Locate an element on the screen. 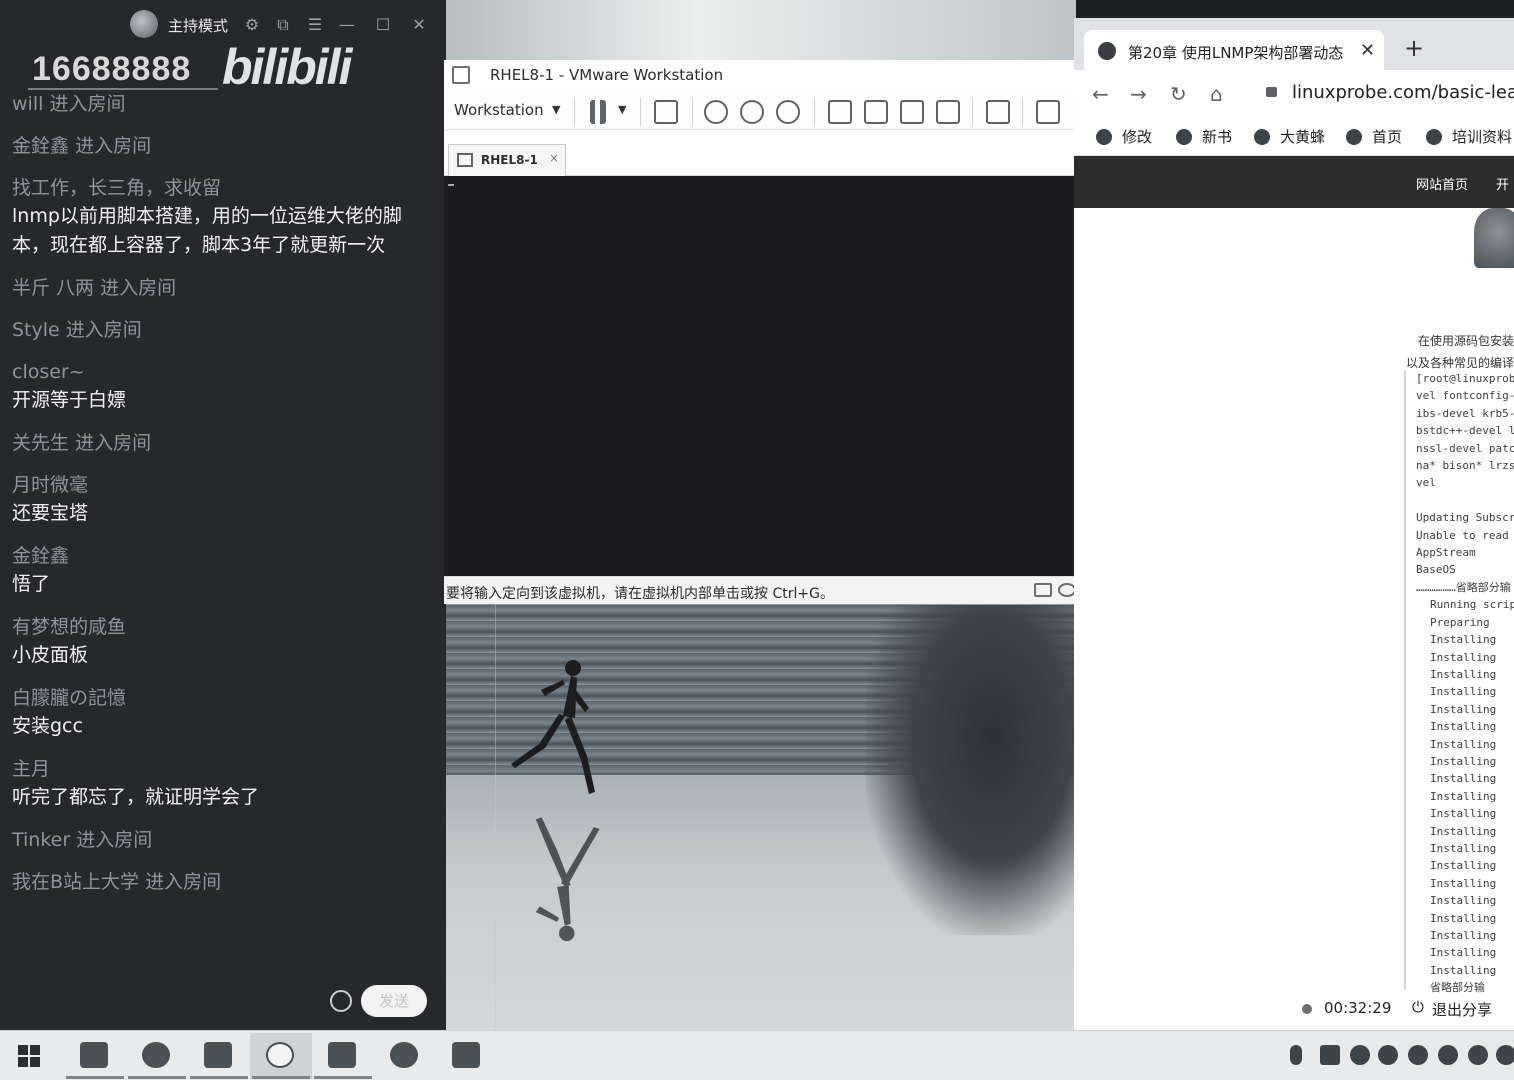  comment-item: 有梦想的咸鱼 小皮面板 is located at coordinates (222, 641).